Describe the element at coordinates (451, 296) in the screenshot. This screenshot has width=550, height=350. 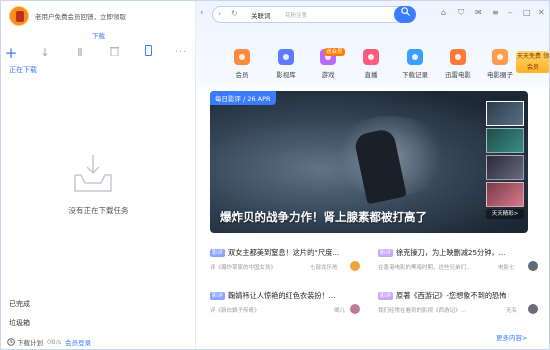
I see `news-title: 原著《西游记》-您想象不到的恐怖` at that location.